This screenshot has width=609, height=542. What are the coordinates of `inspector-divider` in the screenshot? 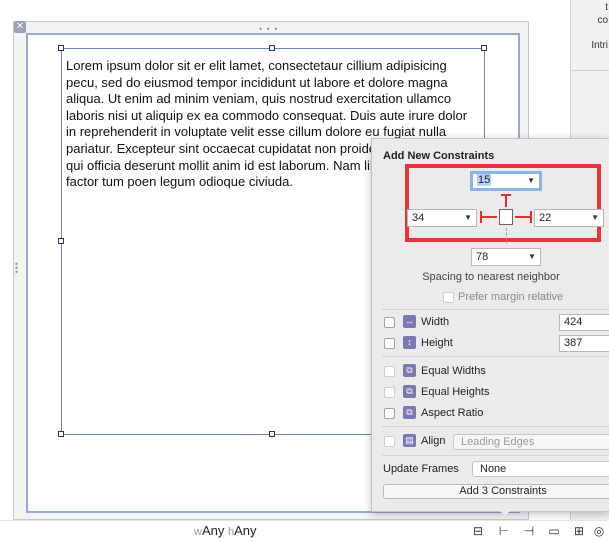 It's located at (590, 70).